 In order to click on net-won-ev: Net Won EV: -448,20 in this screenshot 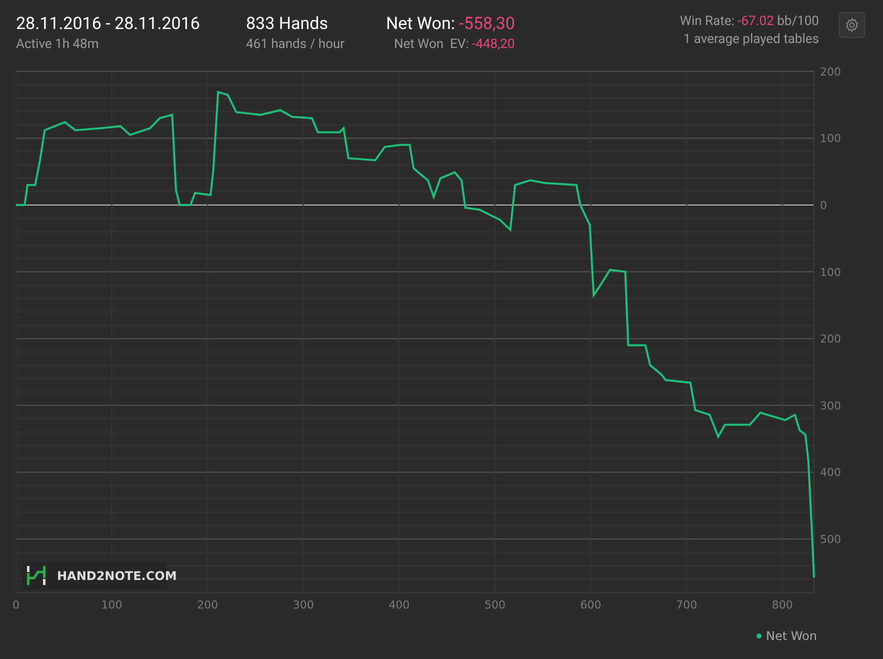, I will do `click(454, 44)`.